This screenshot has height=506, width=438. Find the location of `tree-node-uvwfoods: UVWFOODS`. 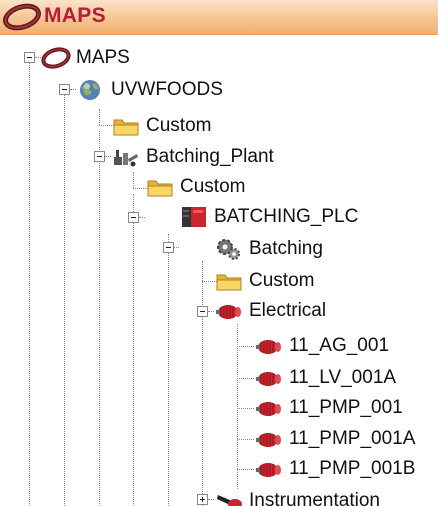

tree-node-uvwfoods: UVWFOODS is located at coordinates (149, 90).